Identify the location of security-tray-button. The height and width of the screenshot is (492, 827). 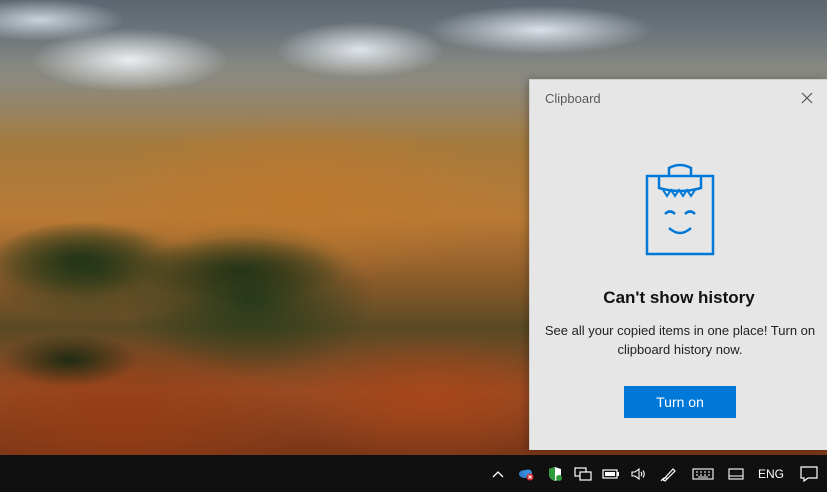
(555, 473).